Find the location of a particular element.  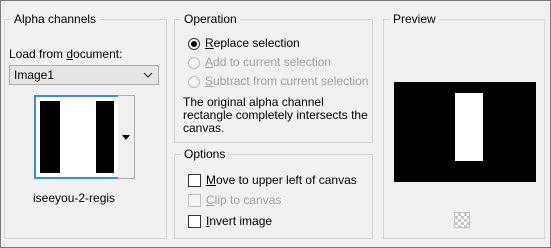

channel-picker-button is located at coordinates (126, 137).